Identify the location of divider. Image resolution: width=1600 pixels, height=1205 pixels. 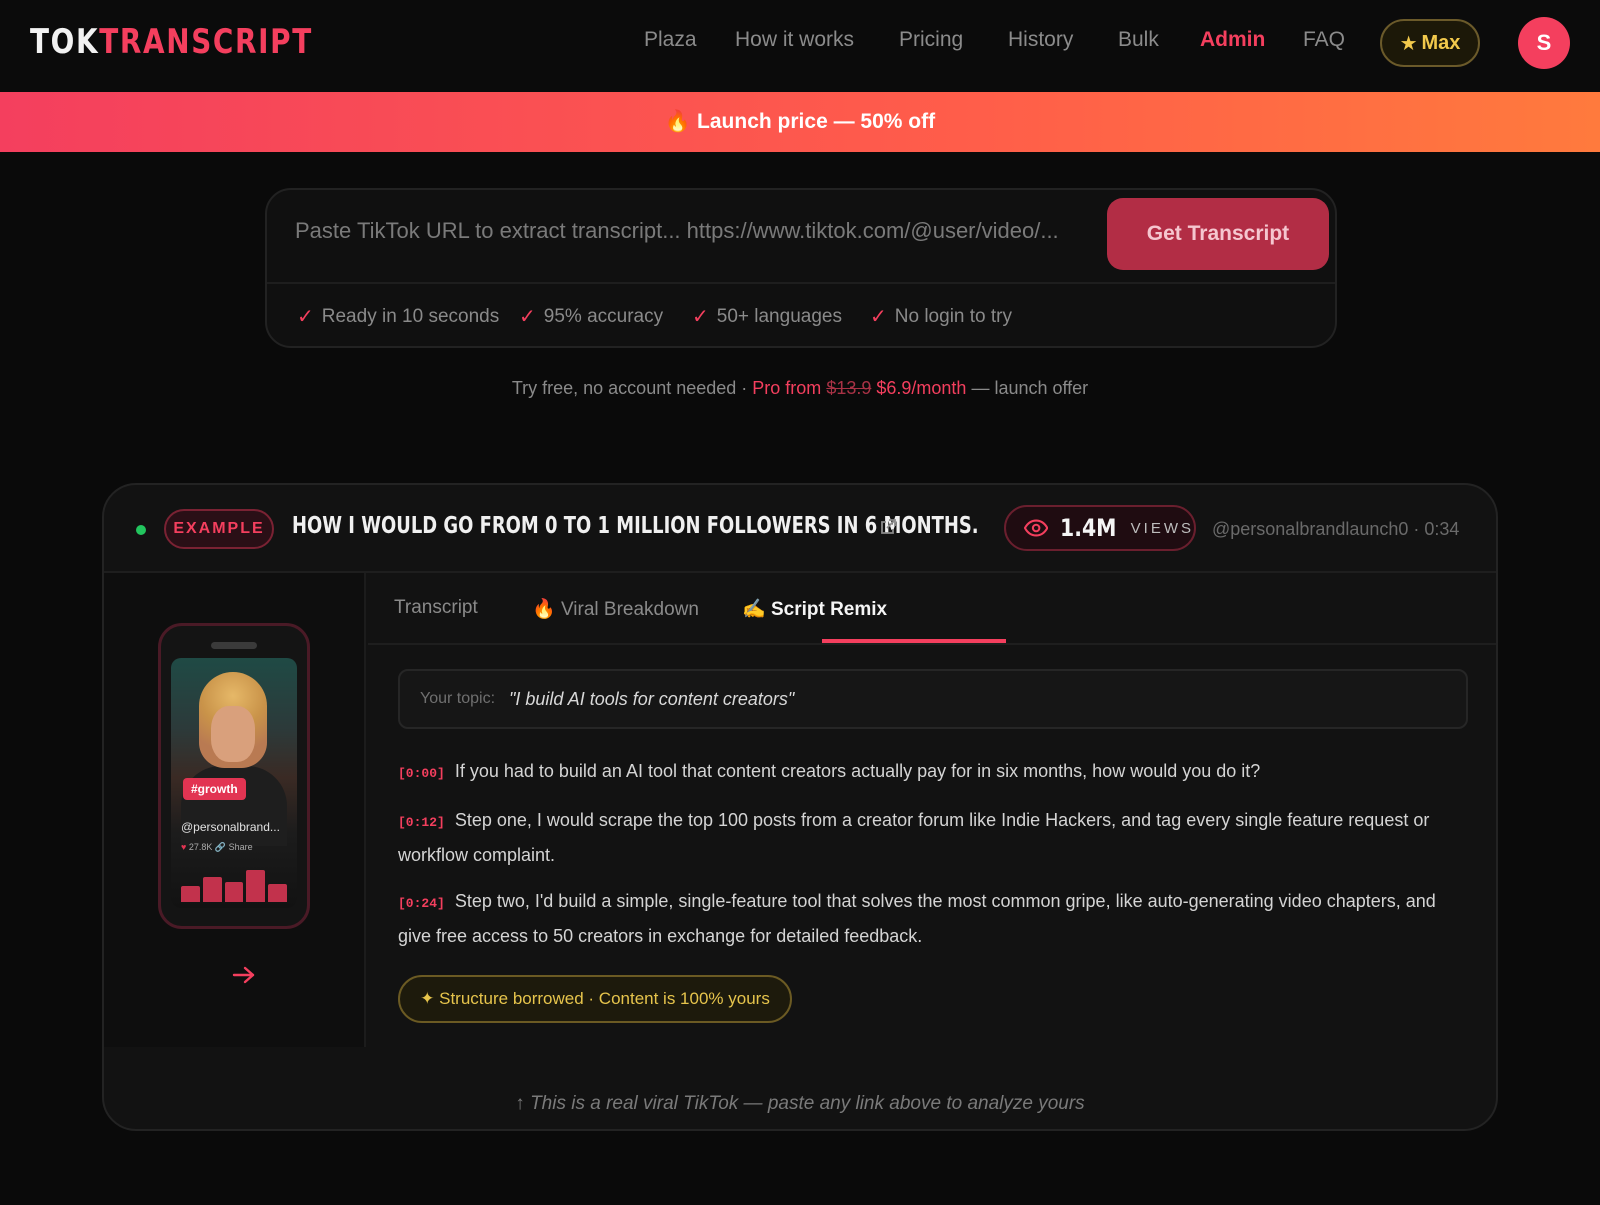
(801, 283).